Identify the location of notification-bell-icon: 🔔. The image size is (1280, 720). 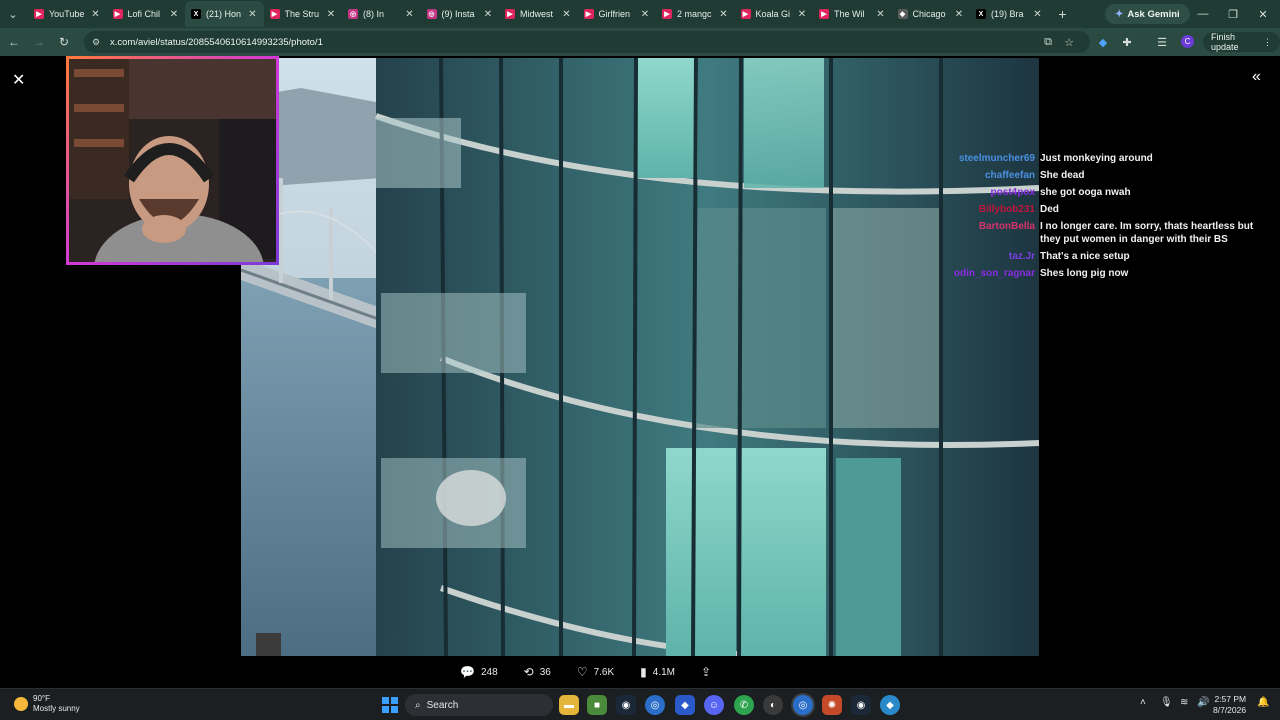
(1263, 702).